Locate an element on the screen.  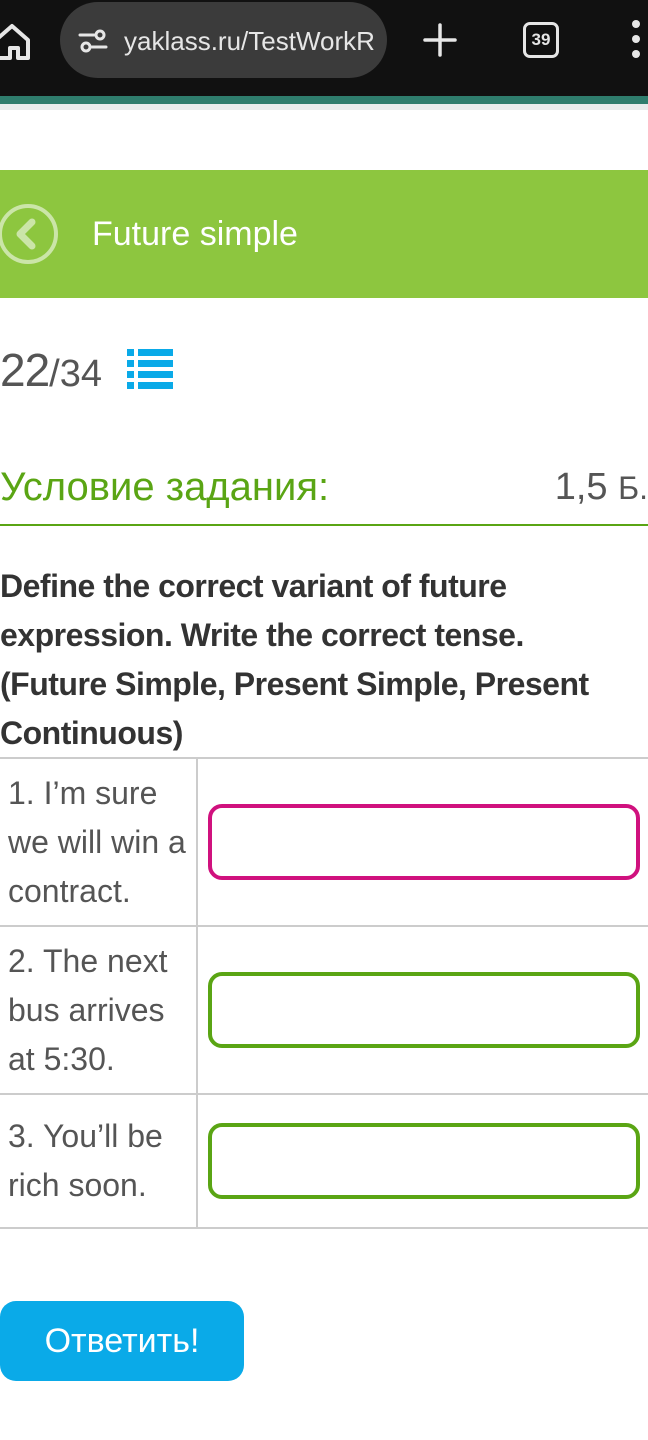
sentence-cell: 2. The next bus arrives at 5:30. is located at coordinates (99, 1010).